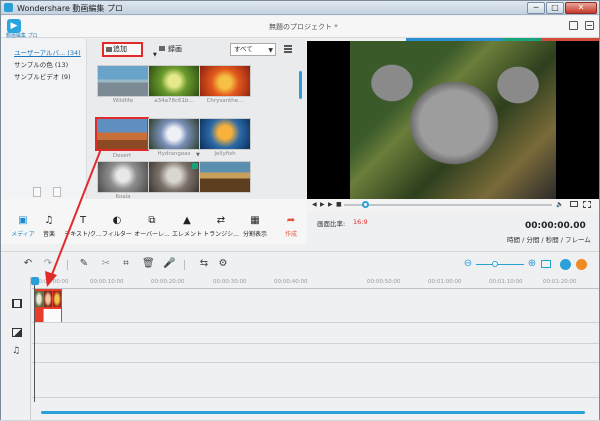  What do you see at coordinates (42, 76) in the screenshot?
I see `sidebar-item-sample-videos: サンプルビデオ (9)` at bounding box center [42, 76].